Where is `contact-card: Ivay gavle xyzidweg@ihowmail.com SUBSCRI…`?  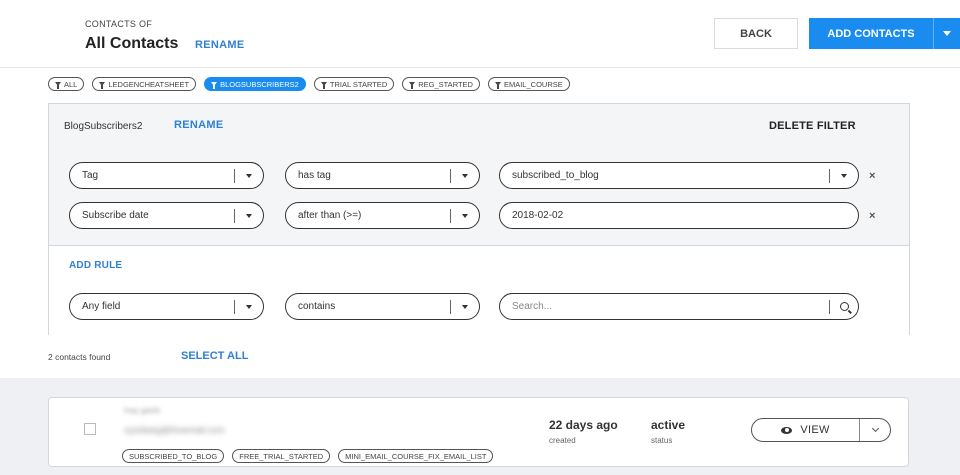
contact-card: Ivay gavle xyzidweg@ihowmail.com SUBSCRI… is located at coordinates (478, 432).